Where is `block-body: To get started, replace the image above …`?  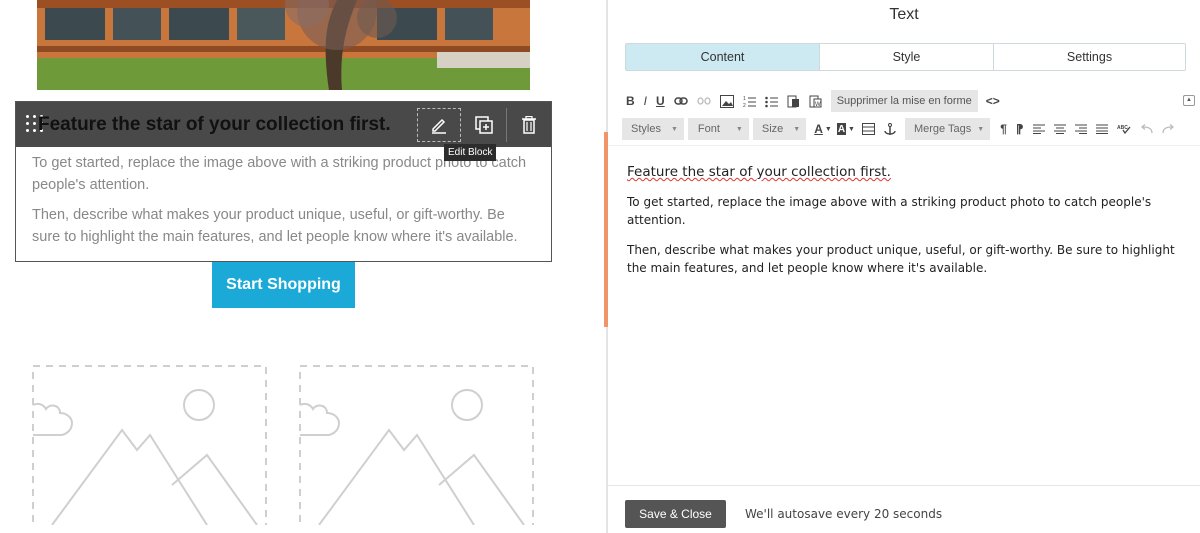
block-body: To get started, replace the image above … is located at coordinates (284, 204).